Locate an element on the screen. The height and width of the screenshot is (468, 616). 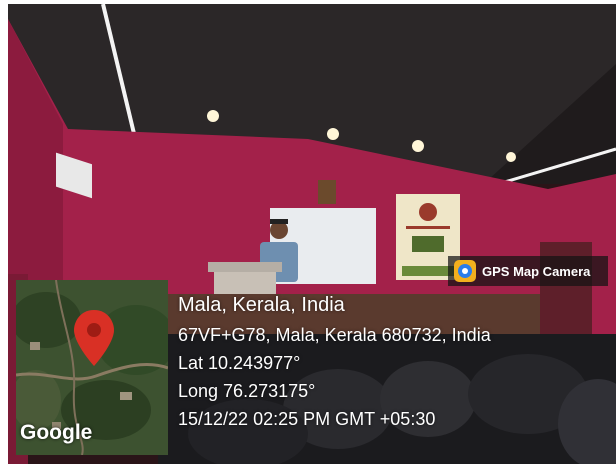
map-thumbnail: Google is located at coordinates (92, 367).